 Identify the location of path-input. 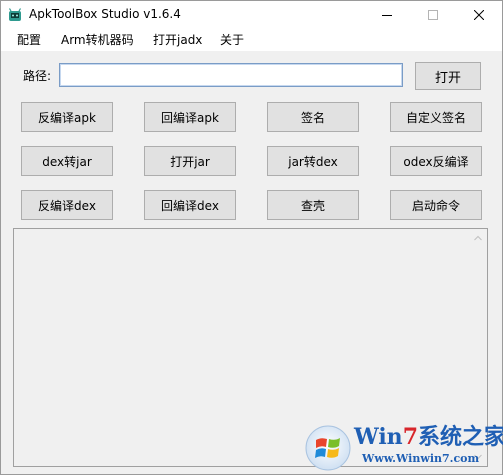
(231, 75).